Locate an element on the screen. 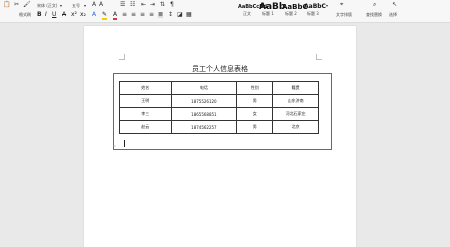 The height and width of the screenshot is (247, 450). indent-icon: ⇥ is located at coordinates (152, 5).